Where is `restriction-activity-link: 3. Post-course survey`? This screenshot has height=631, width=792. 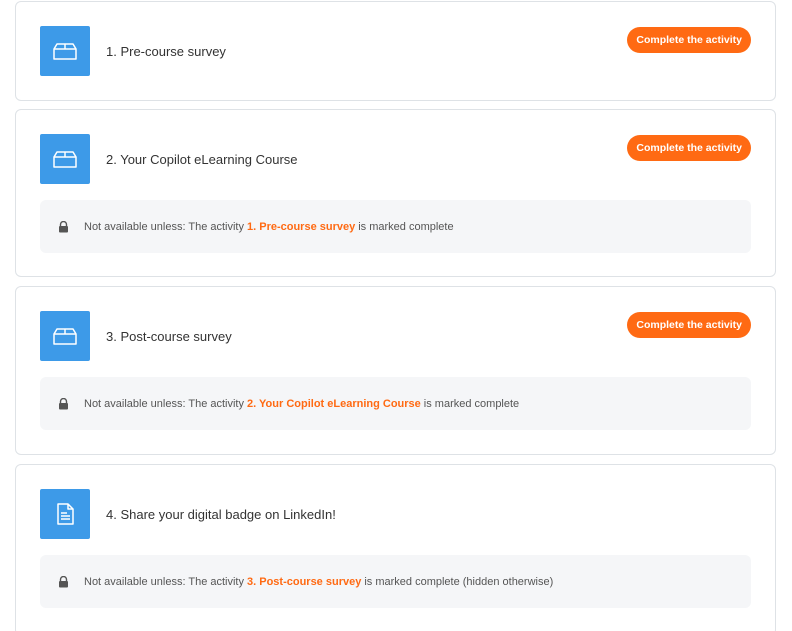
restriction-activity-link: 3. Post-course survey is located at coordinates (304, 582).